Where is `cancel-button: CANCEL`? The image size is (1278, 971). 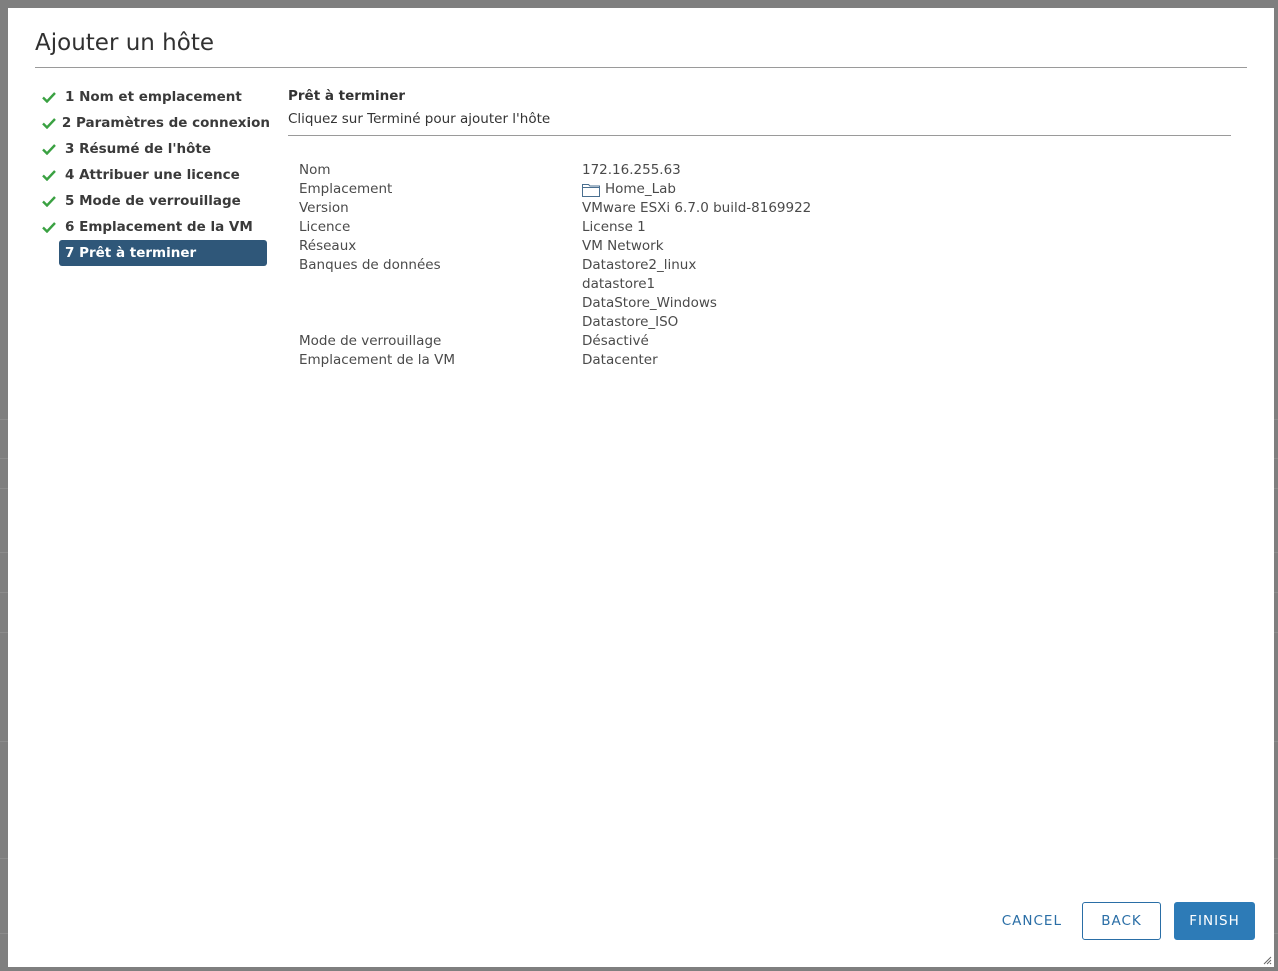 cancel-button: CANCEL is located at coordinates (1032, 921).